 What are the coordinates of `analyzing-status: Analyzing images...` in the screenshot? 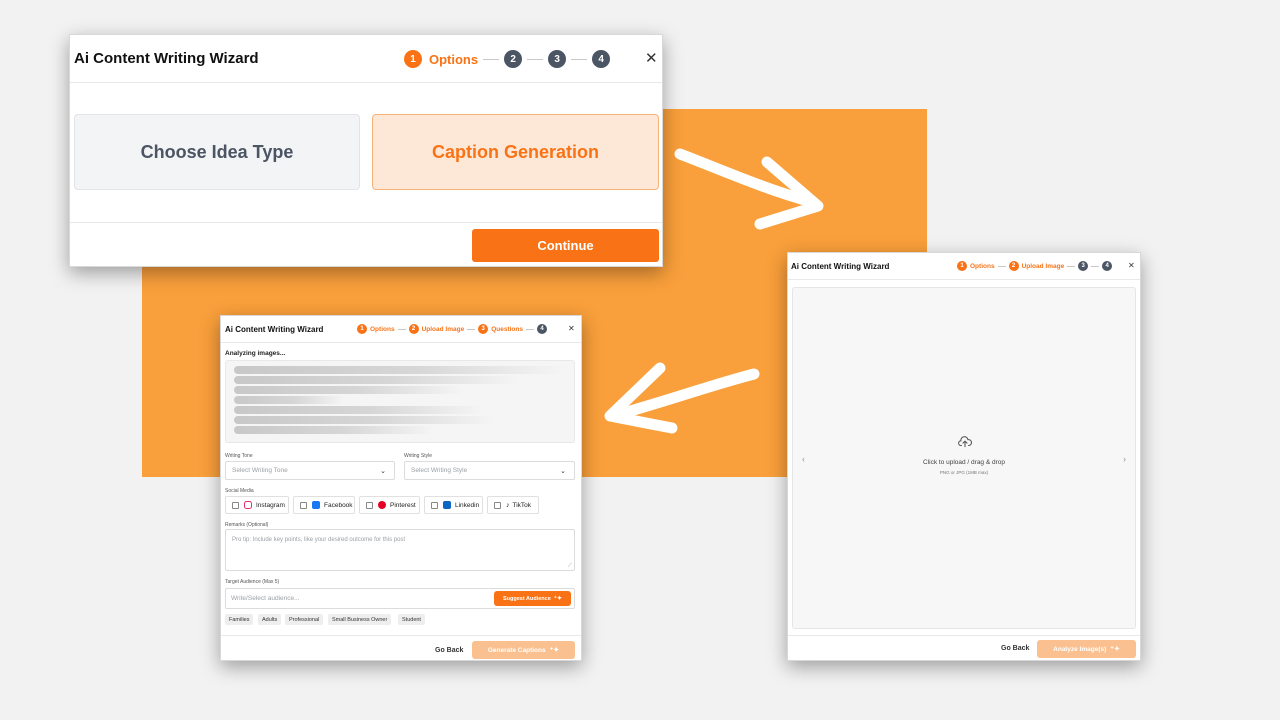 It's located at (255, 353).